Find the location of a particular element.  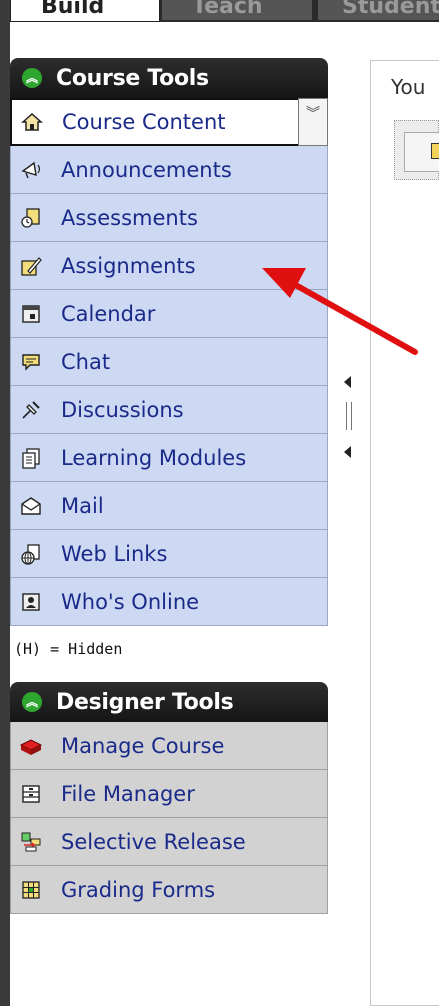

sidebar-item-learning-modules: Learning Modules is located at coordinates (169, 458).